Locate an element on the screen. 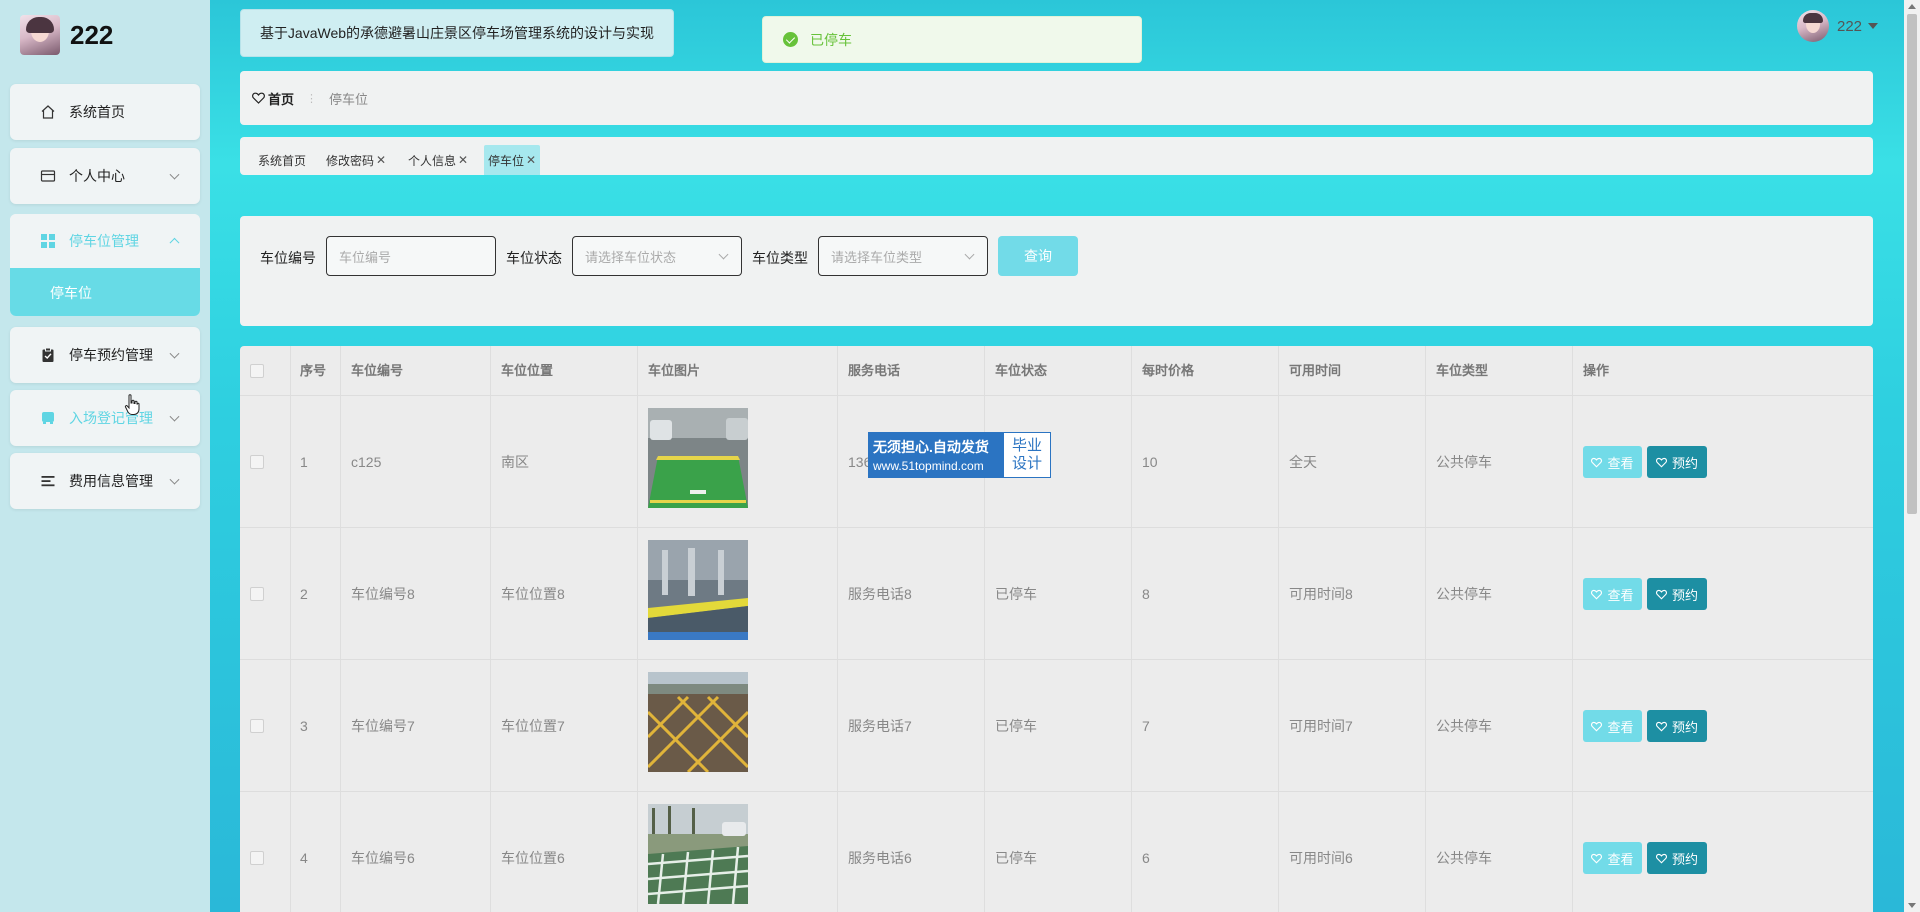  sidebar-subitem-parking-space: 停车位 is located at coordinates (105, 292).